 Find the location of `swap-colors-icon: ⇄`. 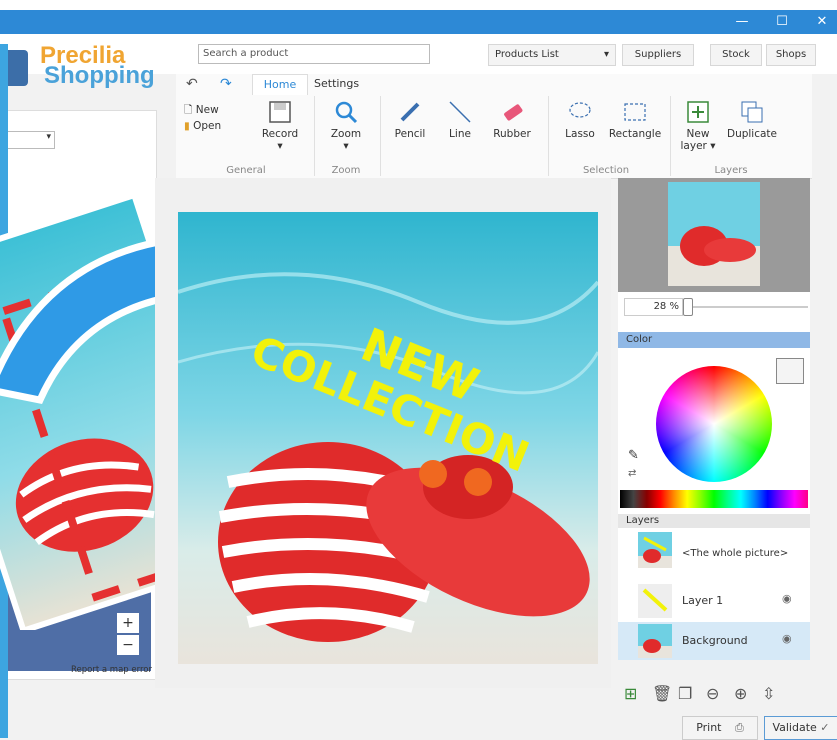

swap-colors-icon: ⇄ is located at coordinates (632, 473).